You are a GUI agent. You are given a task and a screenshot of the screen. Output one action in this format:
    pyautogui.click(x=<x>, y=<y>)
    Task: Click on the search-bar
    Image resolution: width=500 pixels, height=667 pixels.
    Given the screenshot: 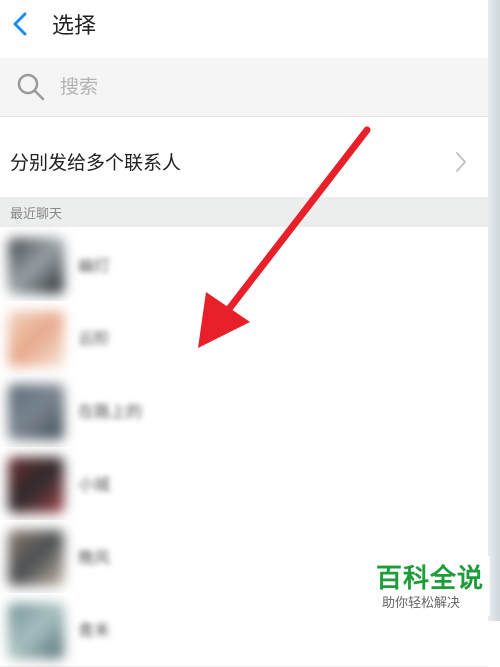 What is the action you would take?
    pyautogui.click(x=244, y=87)
    